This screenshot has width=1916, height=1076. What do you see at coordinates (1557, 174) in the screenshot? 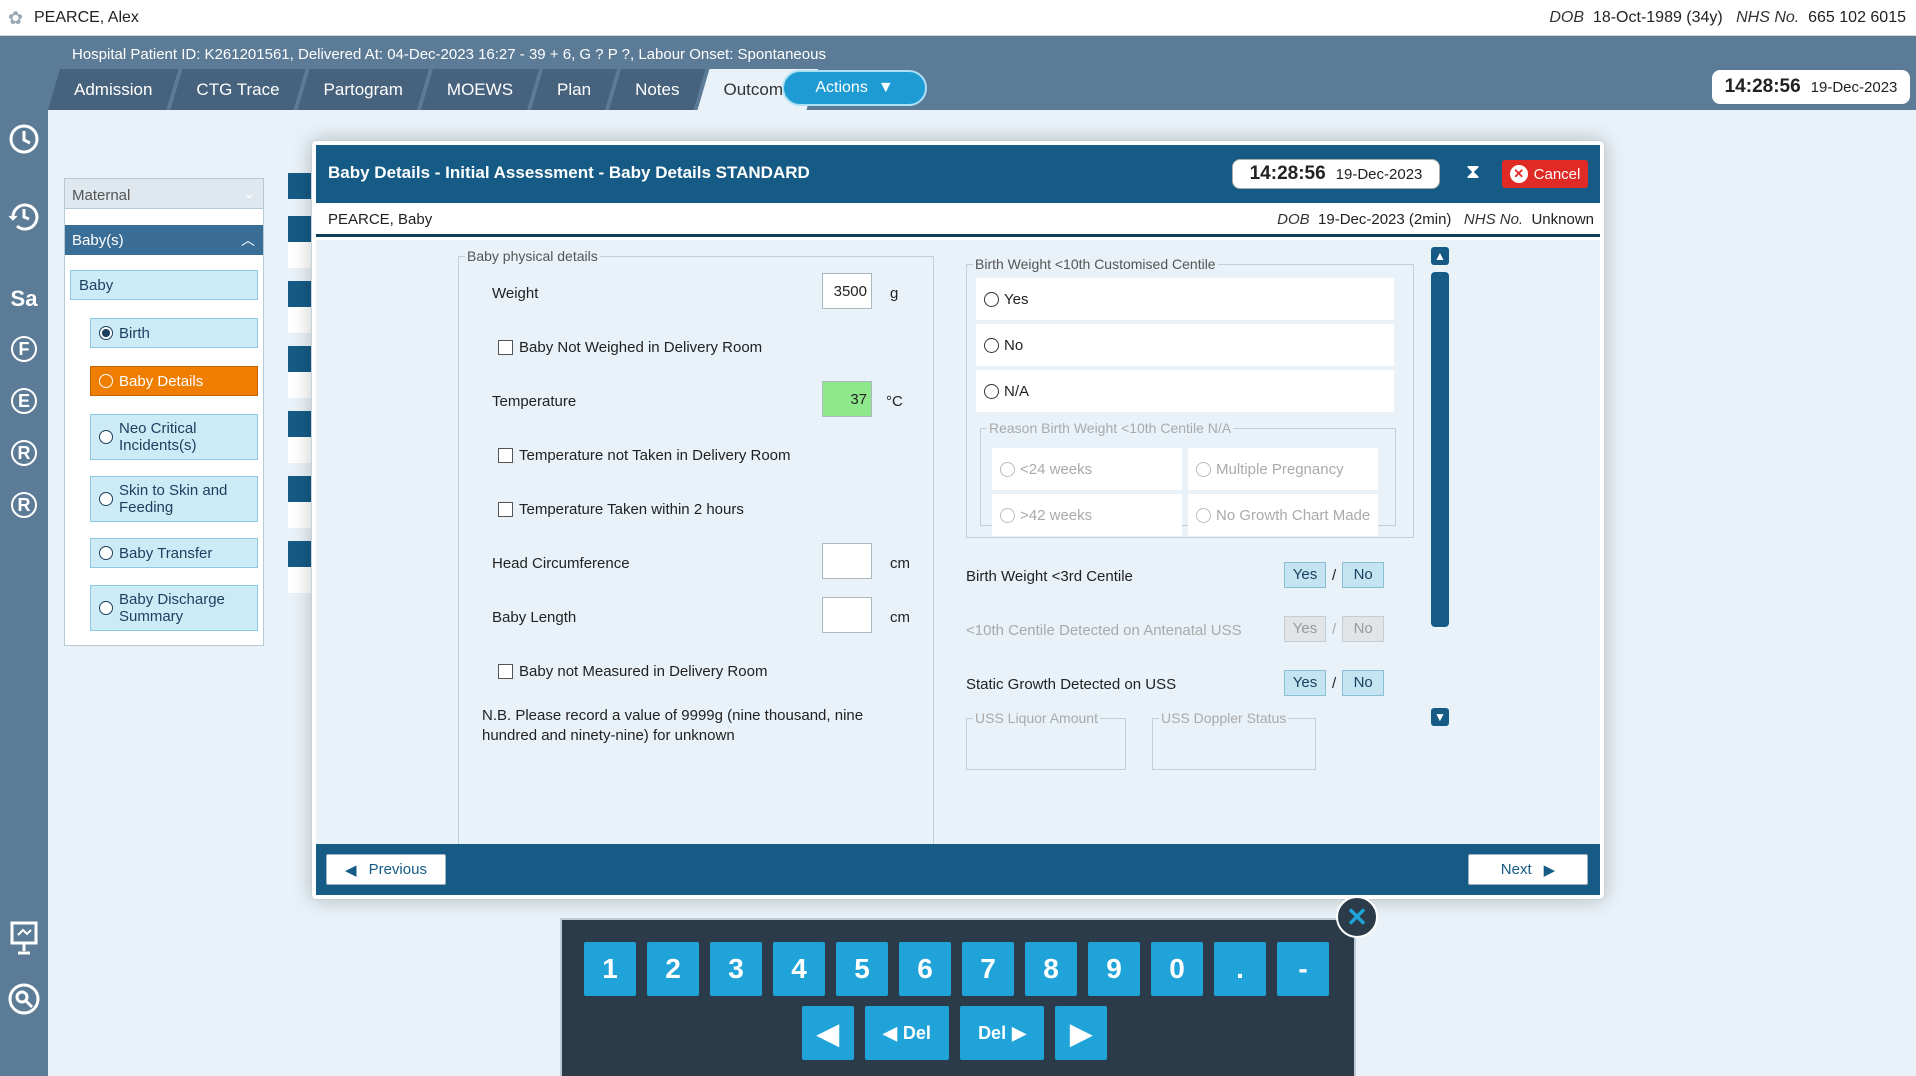
I see `cancel-label: Cancel` at bounding box center [1557, 174].